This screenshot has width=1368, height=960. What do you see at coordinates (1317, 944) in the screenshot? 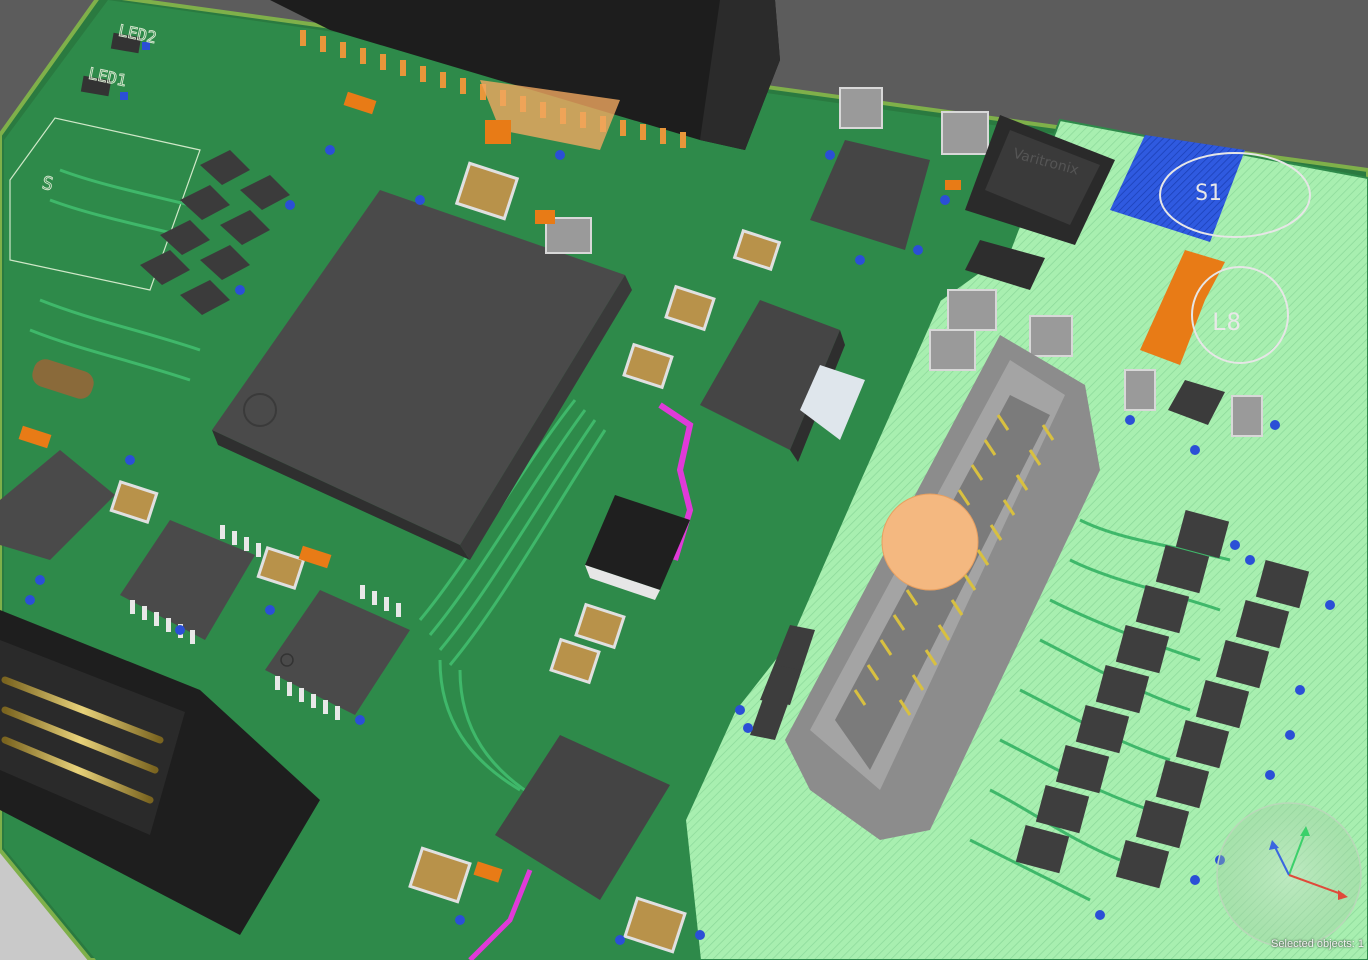
I see `selection-status: Selected objects: 1` at bounding box center [1317, 944].